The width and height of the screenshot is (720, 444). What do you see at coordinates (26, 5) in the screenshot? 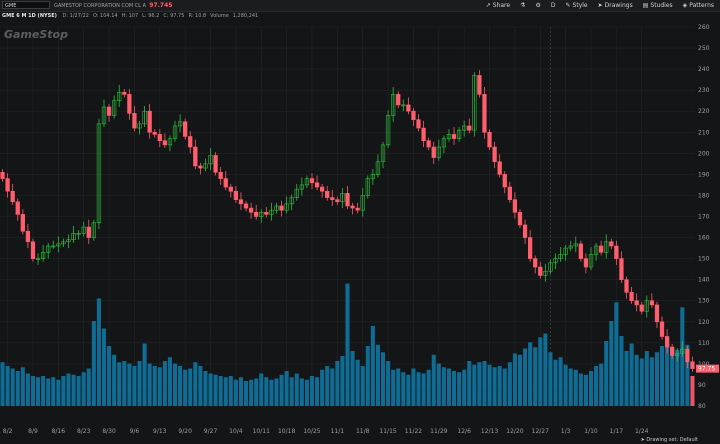
I see `symbol-input: GME` at bounding box center [26, 5].